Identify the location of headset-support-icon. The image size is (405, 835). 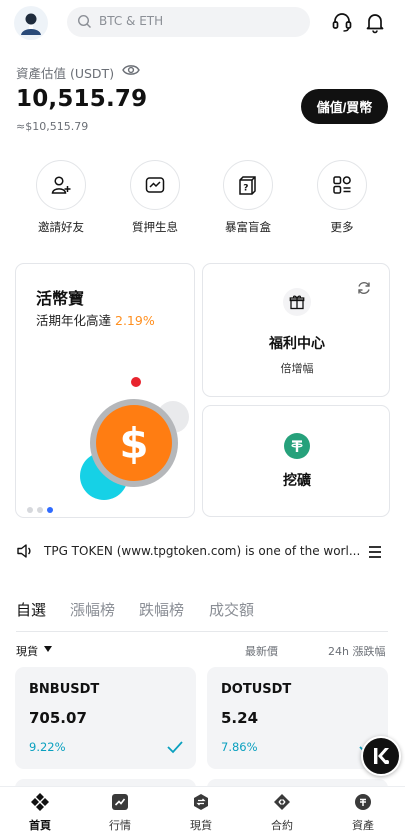
(342, 22).